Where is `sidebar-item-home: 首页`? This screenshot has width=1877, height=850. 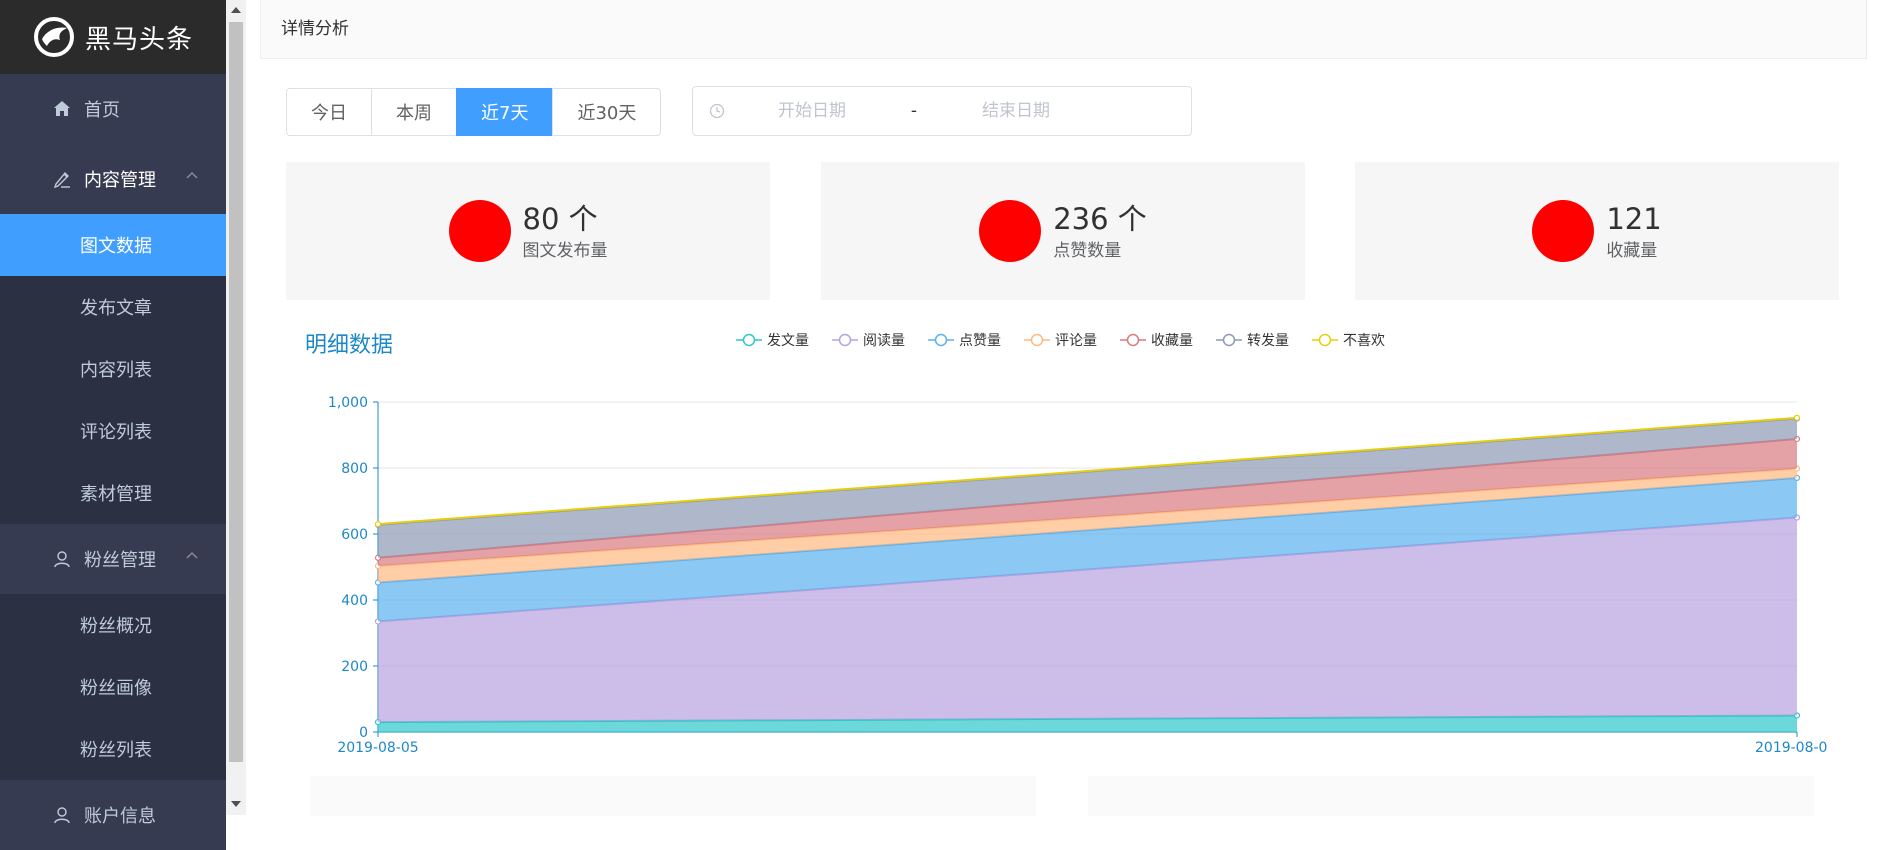 sidebar-item-home: 首页 is located at coordinates (113, 109).